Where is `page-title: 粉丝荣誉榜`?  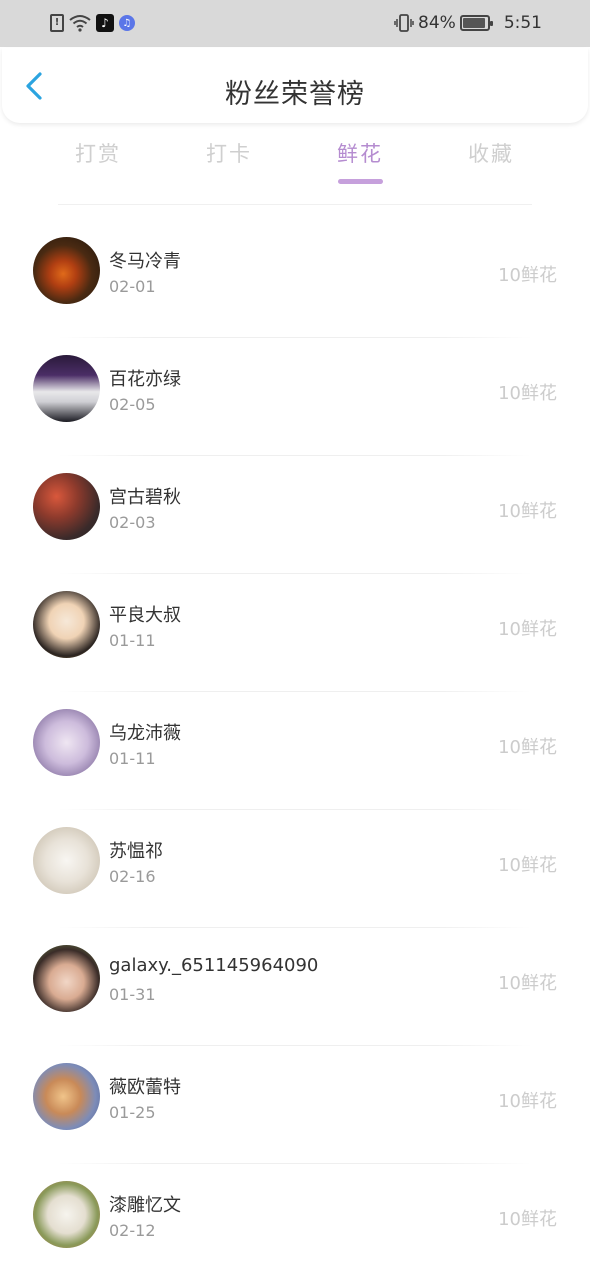 page-title: 粉丝荣誉榜 is located at coordinates (295, 94).